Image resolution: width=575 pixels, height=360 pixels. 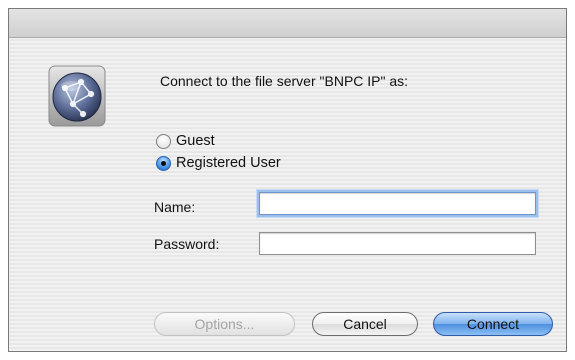 I want to click on registered-user-radio-label: Registered User, so click(x=228, y=163).